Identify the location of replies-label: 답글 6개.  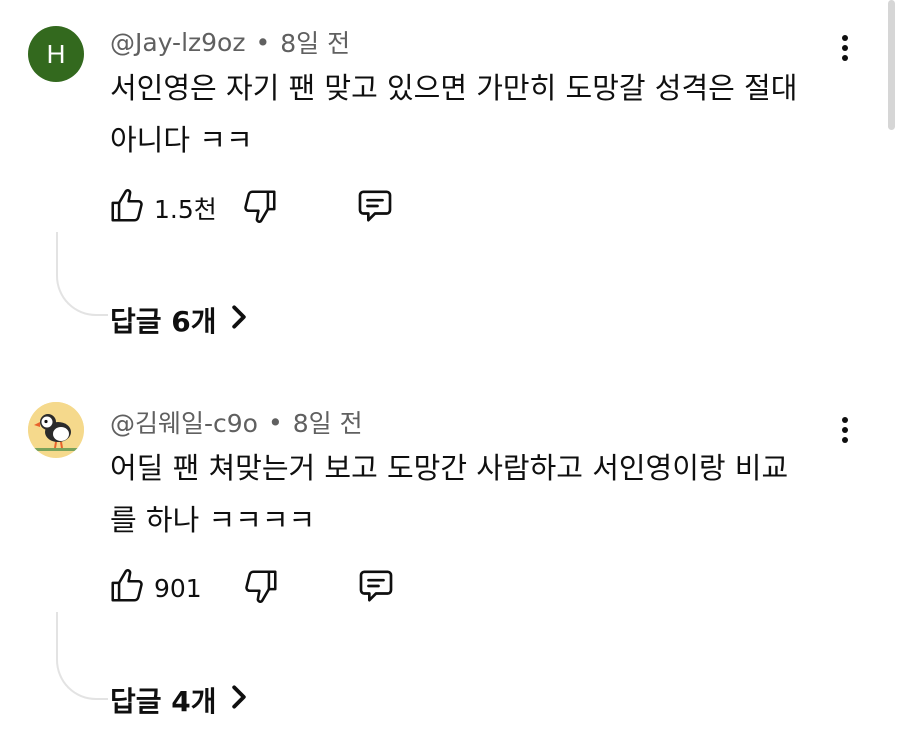
(163, 321).